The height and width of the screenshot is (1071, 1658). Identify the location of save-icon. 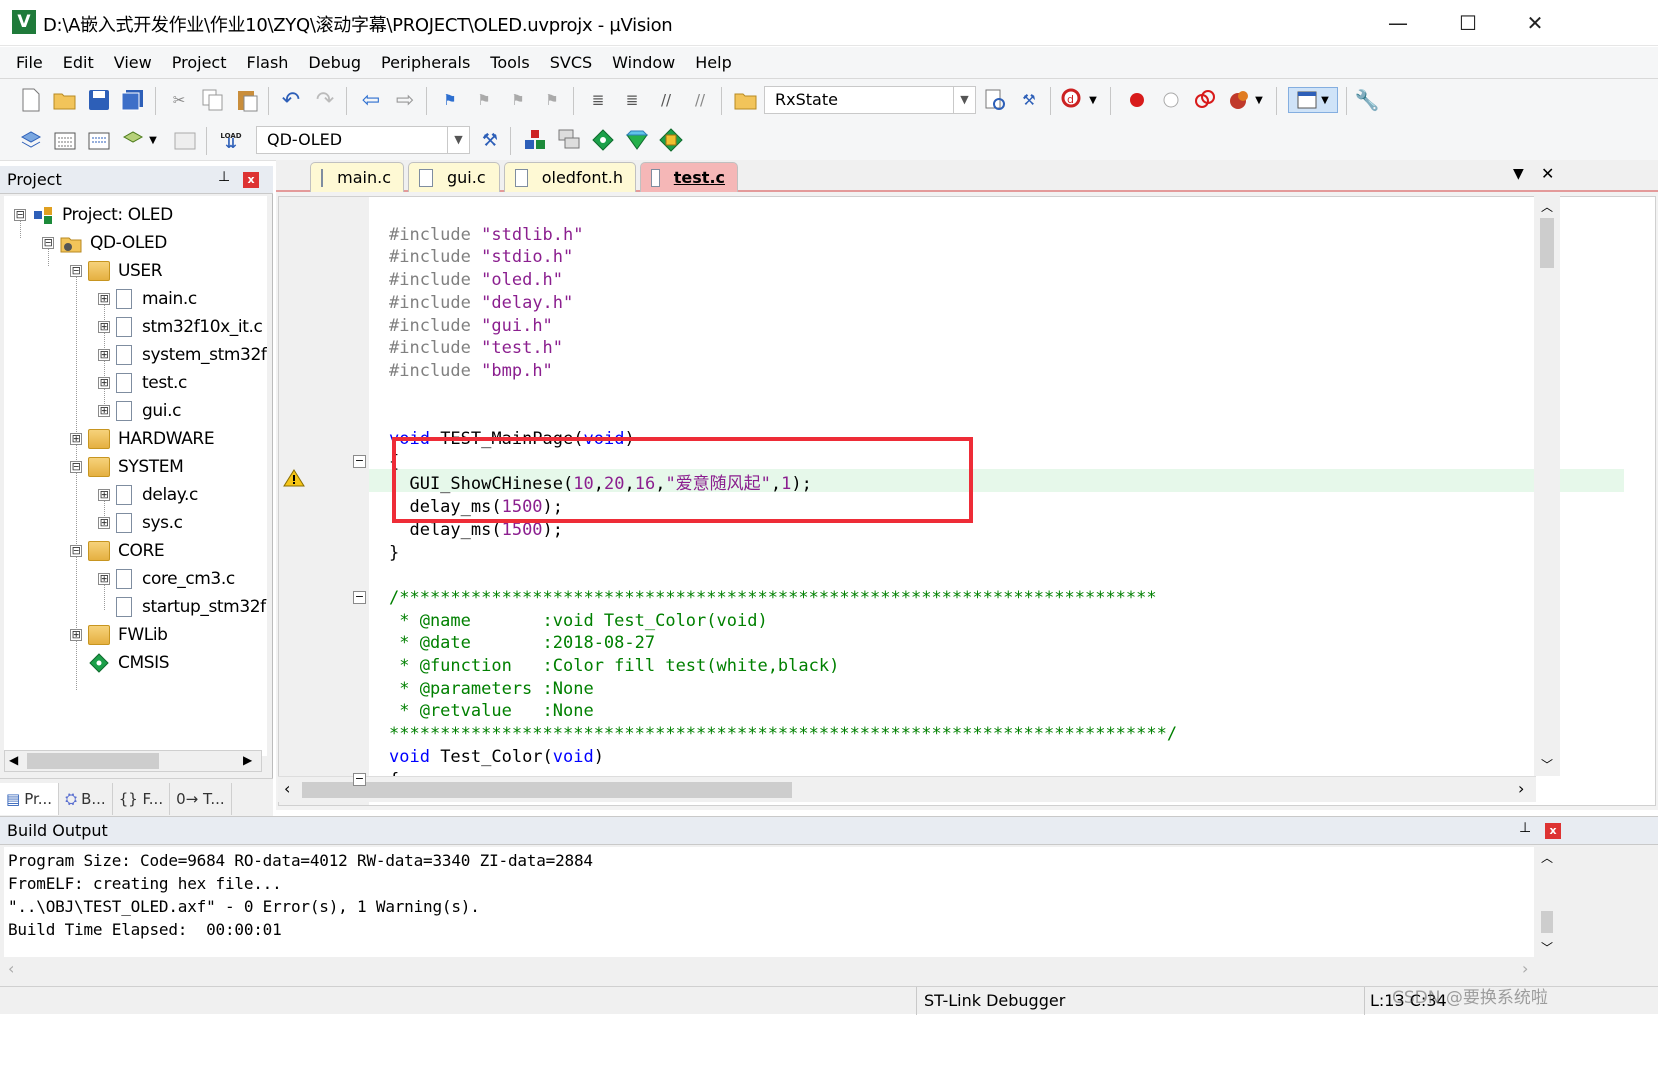
(99, 100).